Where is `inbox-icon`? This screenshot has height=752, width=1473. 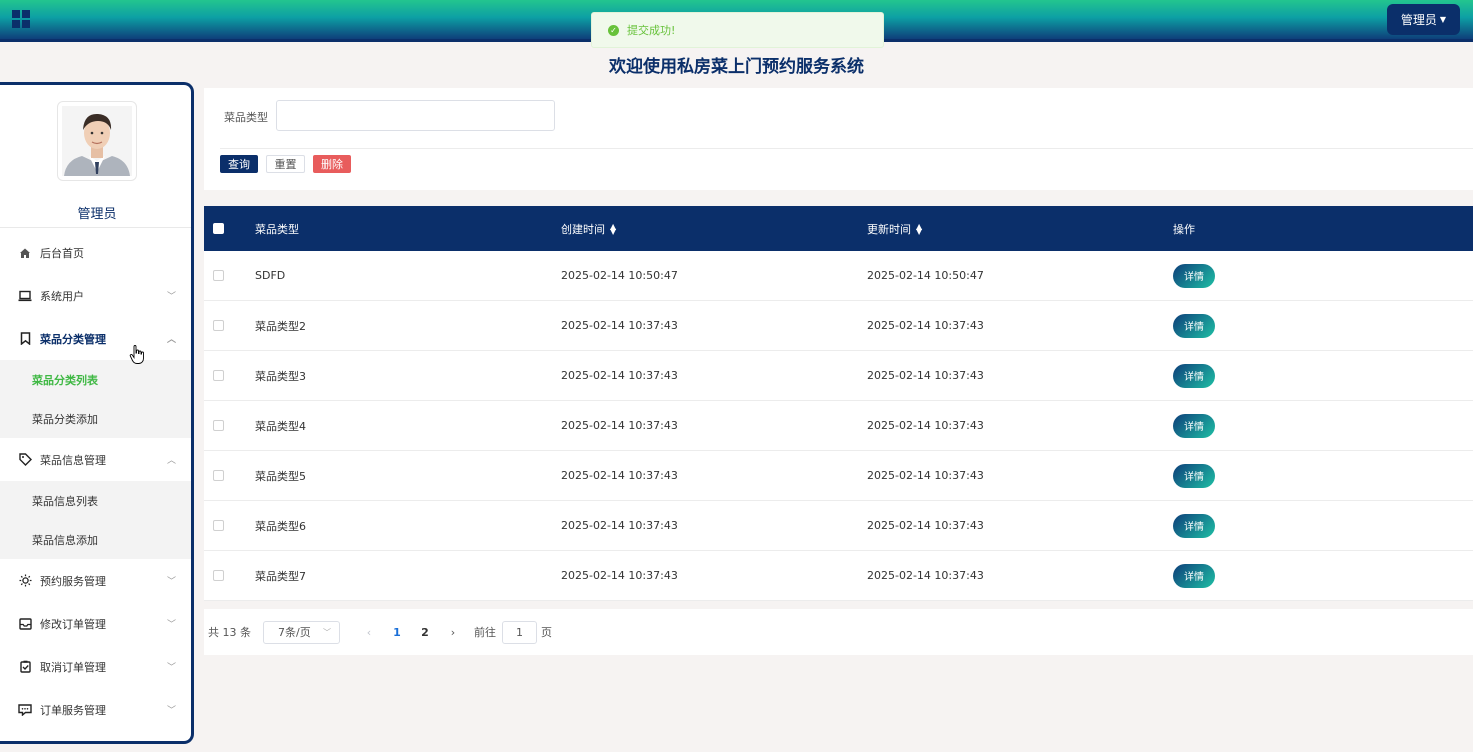 inbox-icon is located at coordinates (25, 624).